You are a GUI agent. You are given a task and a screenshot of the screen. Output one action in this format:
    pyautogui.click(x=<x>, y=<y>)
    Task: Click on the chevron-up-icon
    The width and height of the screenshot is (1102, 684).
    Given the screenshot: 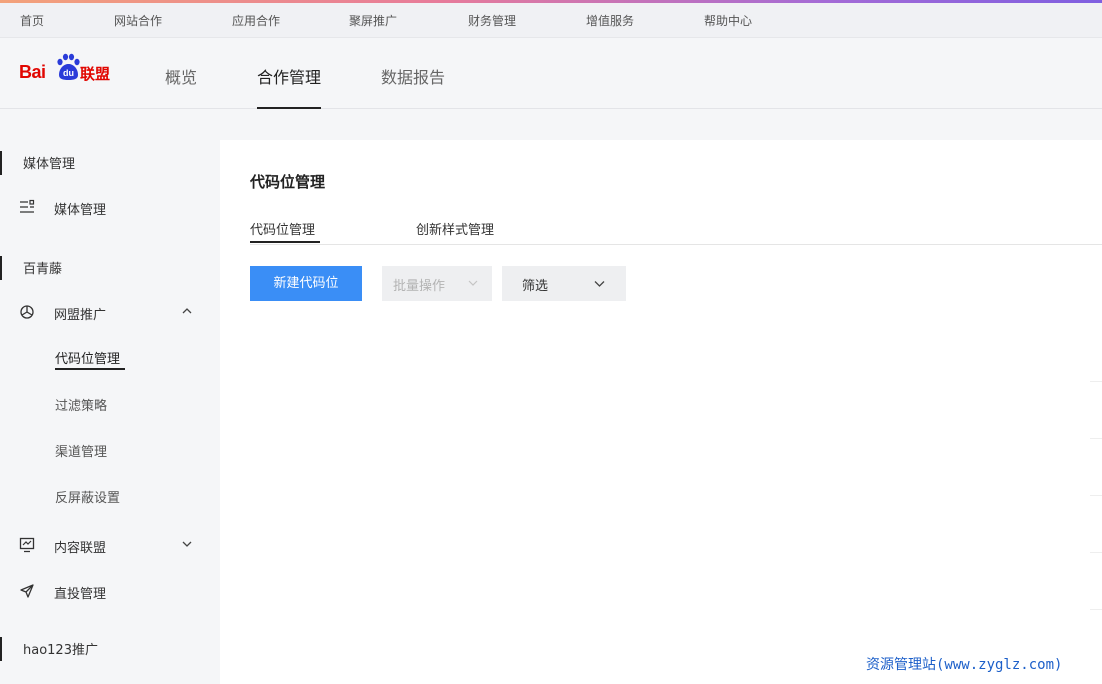 What is the action you would take?
    pyautogui.click(x=187, y=311)
    